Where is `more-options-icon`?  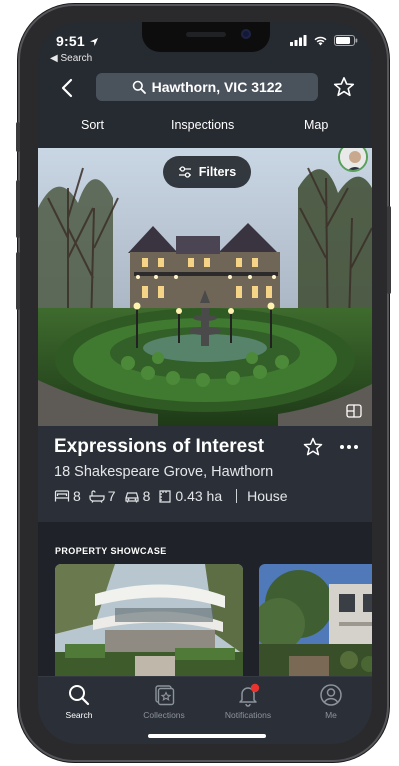 more-options-icon is located at coordinates (349, 447).